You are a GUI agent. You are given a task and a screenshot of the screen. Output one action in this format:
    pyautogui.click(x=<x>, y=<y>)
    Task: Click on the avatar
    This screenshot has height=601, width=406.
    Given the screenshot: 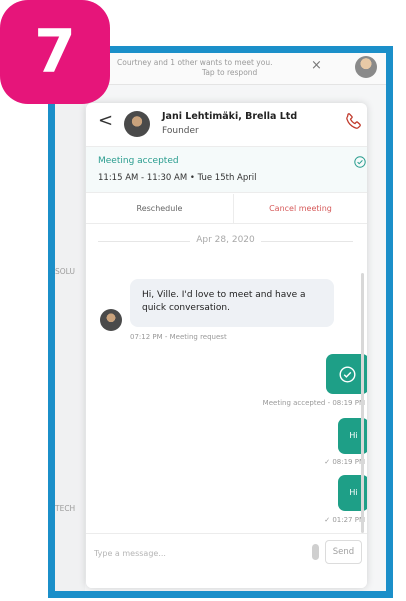 What is the action you would take?
    pyautogui.click(x=366, y=67)
    